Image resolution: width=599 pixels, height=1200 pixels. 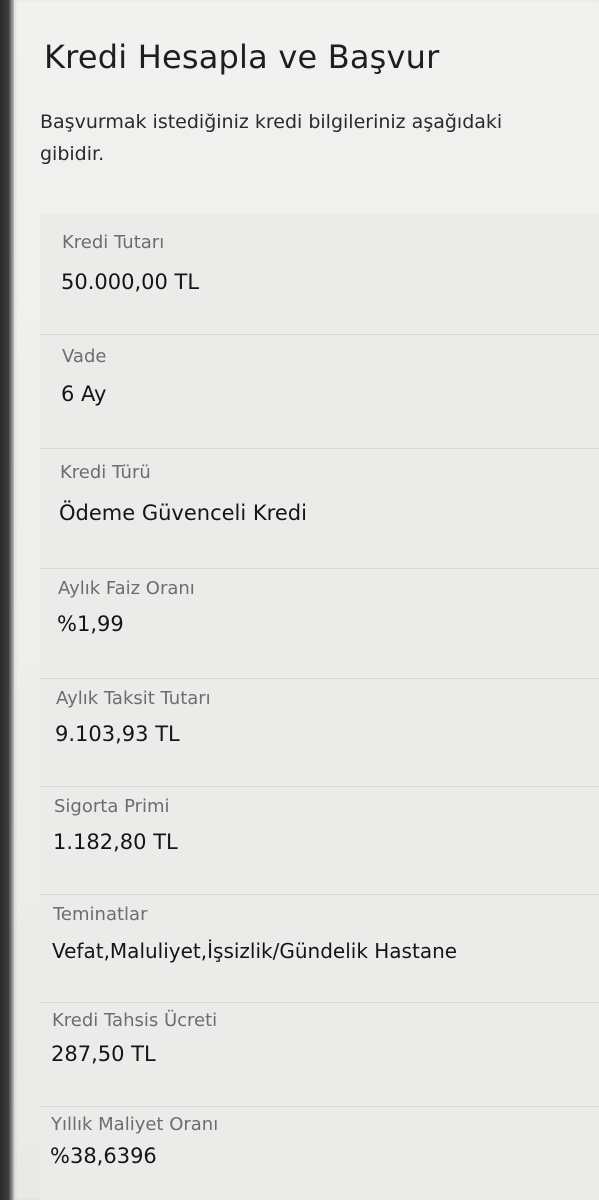 What do you see at coordinates (84, 394) in the screenshot?
I see `detail-value: 6 Ay` at bounding box center [84, 394].